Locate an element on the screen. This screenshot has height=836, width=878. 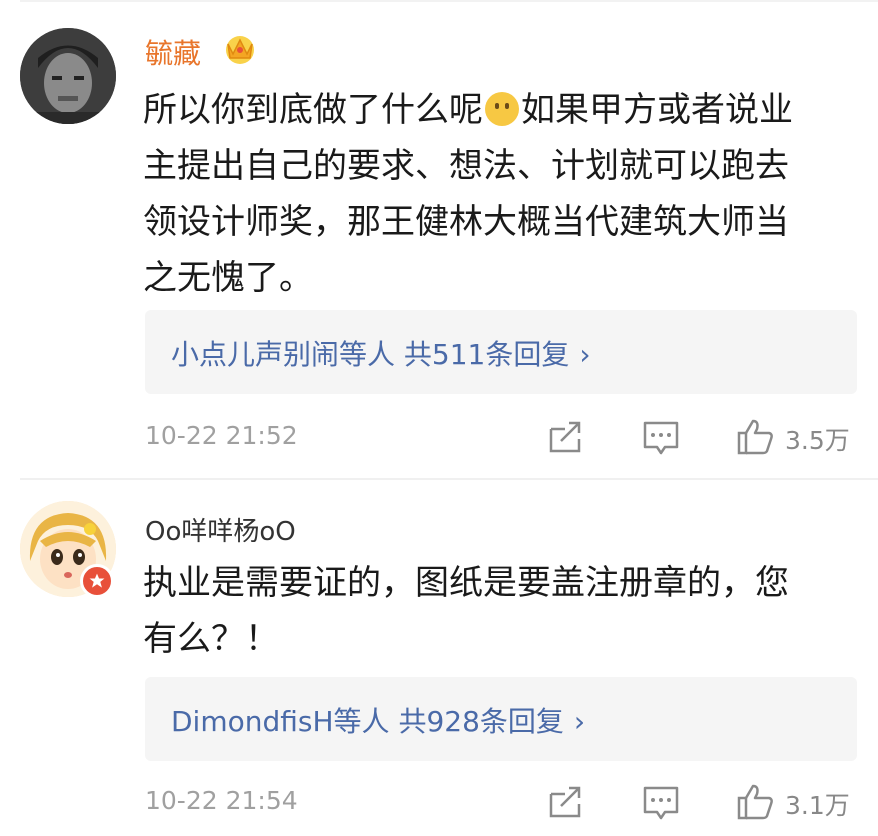
like-count: 3.1万 is located at coordinates (817, 805).